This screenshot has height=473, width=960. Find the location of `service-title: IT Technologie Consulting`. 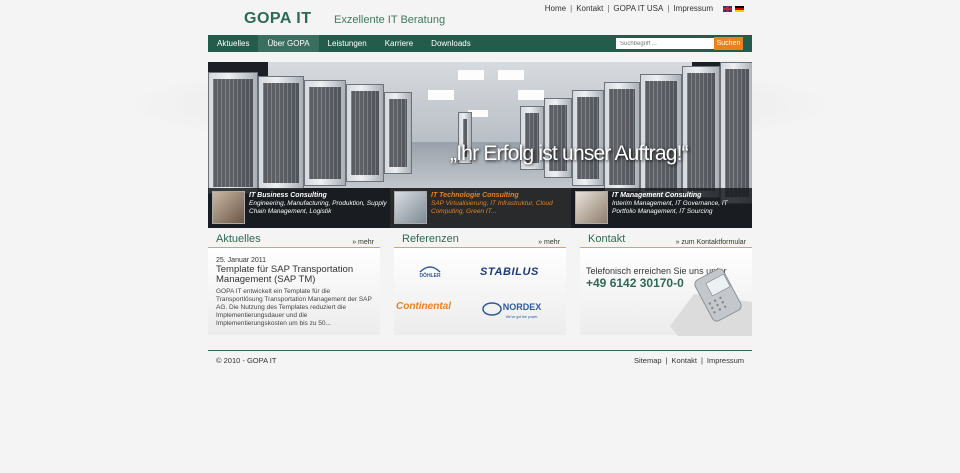

service-title: IT Technologie Consulting is located at coordinates (475, 195).